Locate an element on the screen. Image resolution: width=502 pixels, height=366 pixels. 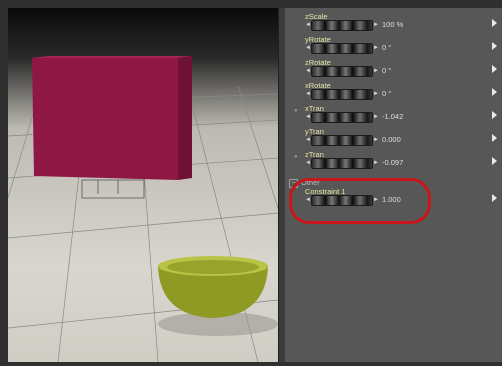
param-xrotate: xRotate ◄ ► 0 ° is located at coordinates (393, 93).